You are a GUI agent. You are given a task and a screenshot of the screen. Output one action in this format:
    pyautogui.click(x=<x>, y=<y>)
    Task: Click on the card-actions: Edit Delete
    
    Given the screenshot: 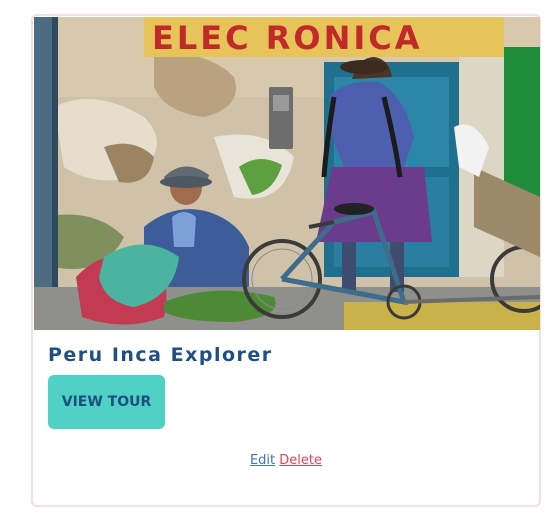 What is the action you would take?
    pyautogui.click(x=286, y=460)
    